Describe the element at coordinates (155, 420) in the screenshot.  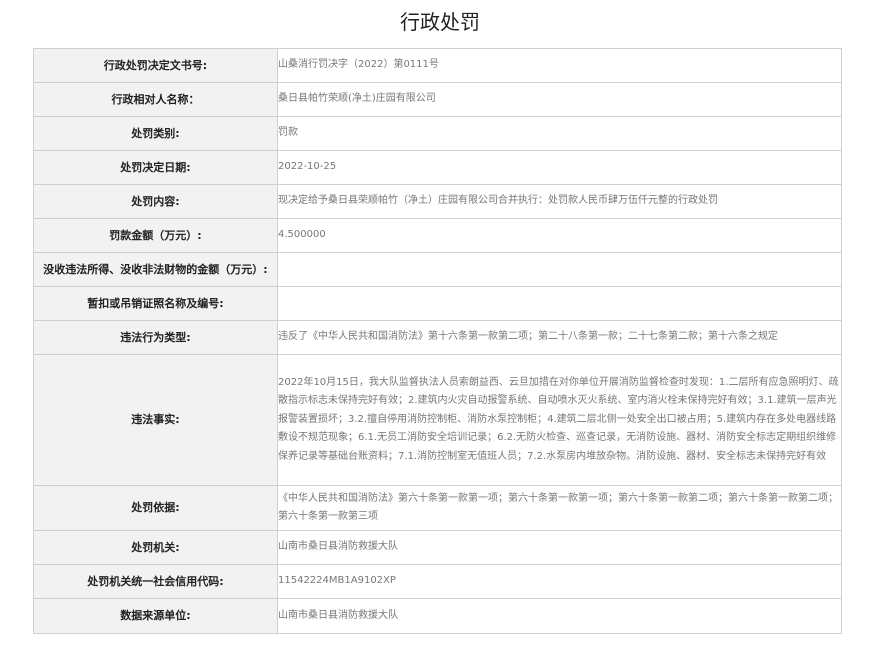
I see `violation-facts-label: 违法事实:` at that location.